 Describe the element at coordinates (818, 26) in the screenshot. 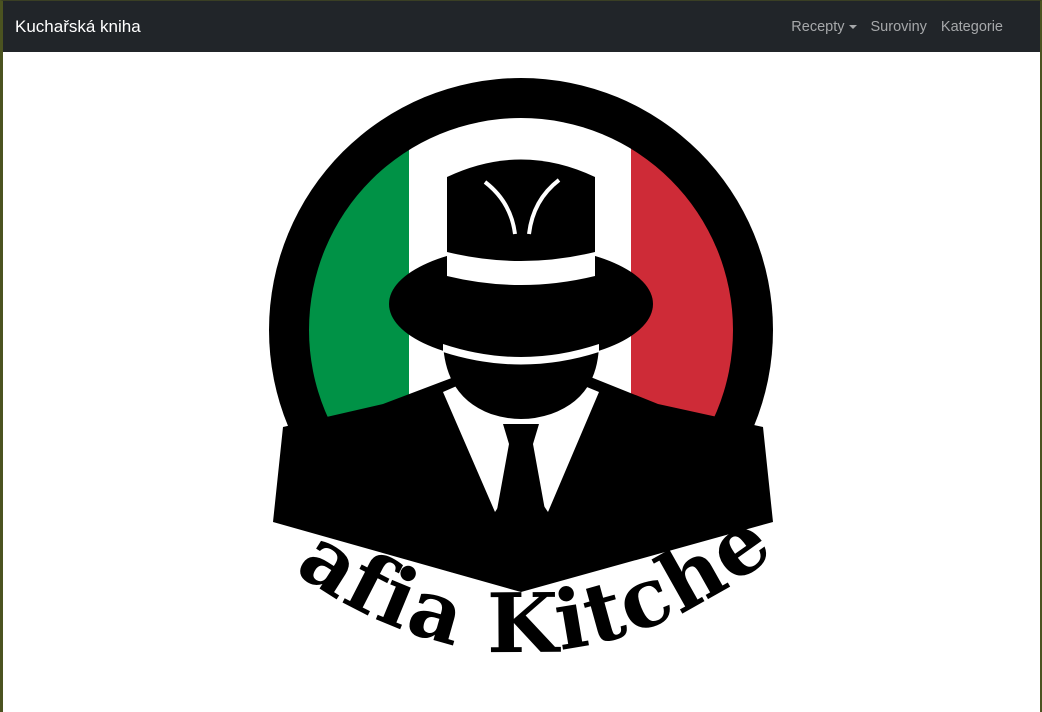

I see `nav-item-label: Recepty` at that location.